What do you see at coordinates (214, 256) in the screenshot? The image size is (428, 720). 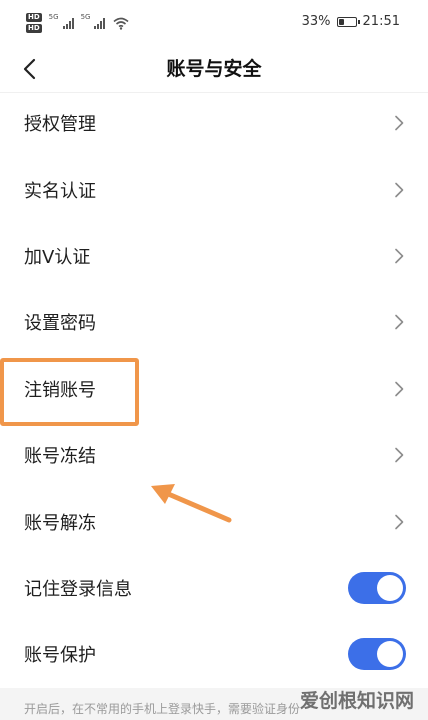 I see `menu-item-v-verification: 加V认证` at bounding box center [214, 256].